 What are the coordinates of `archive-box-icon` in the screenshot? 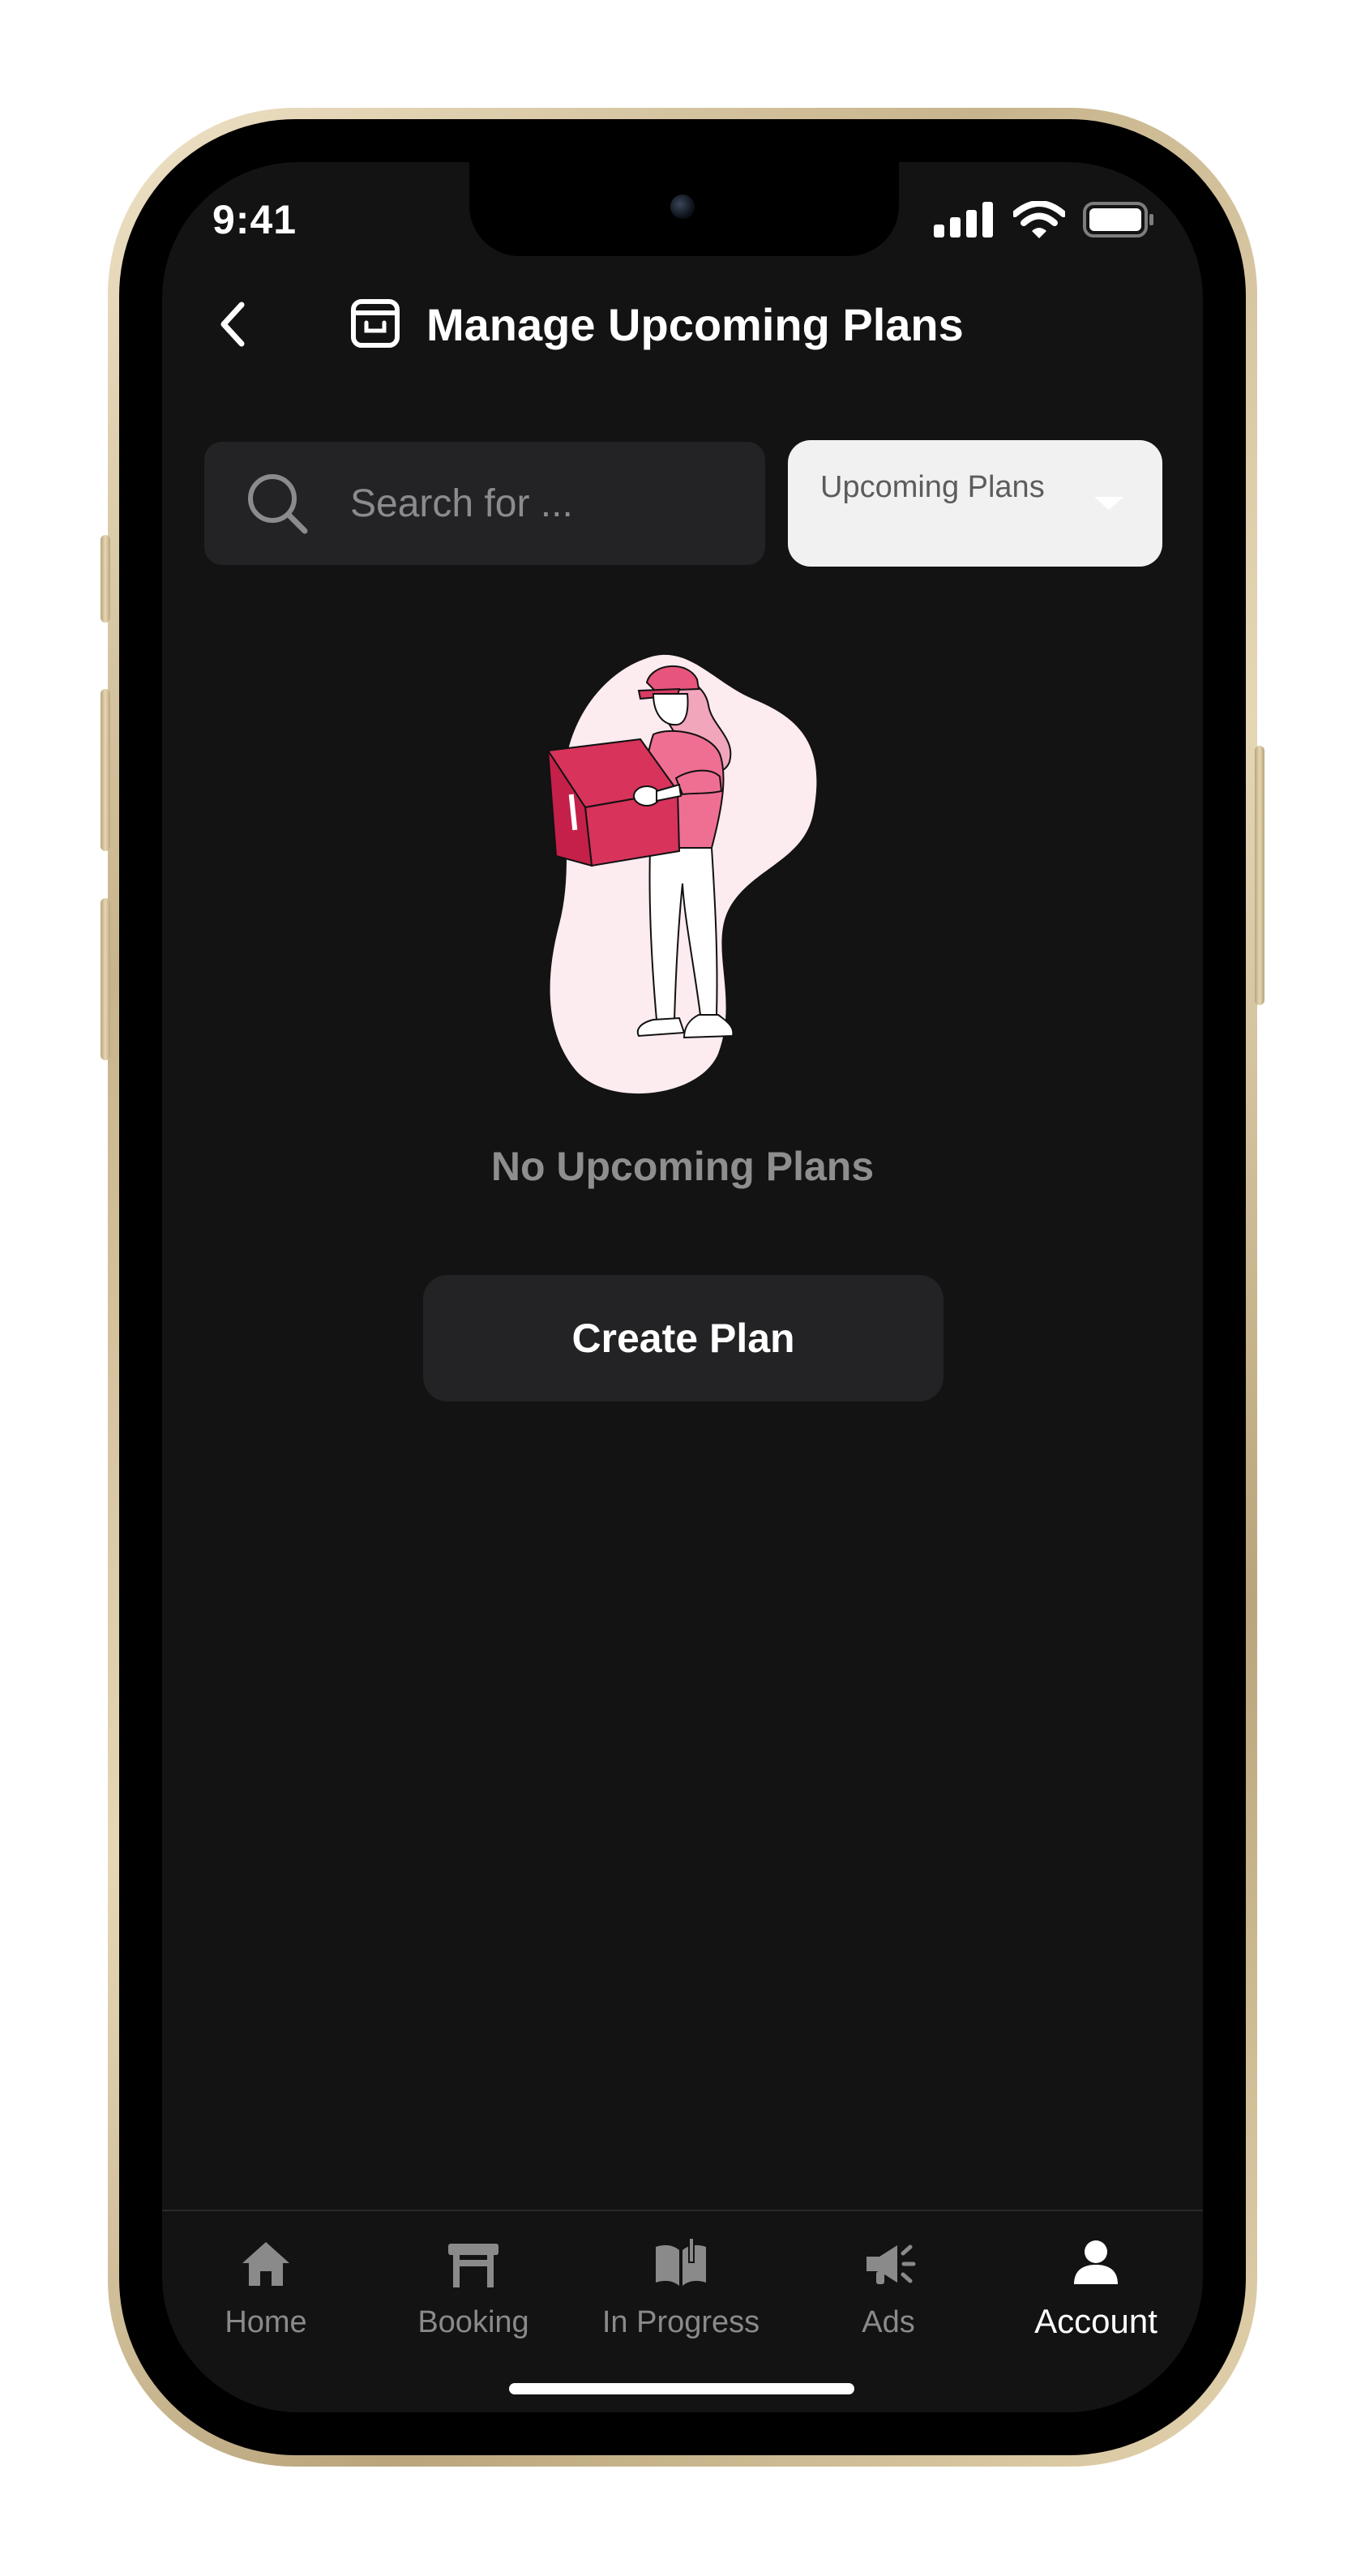 It's located at (375, 323).